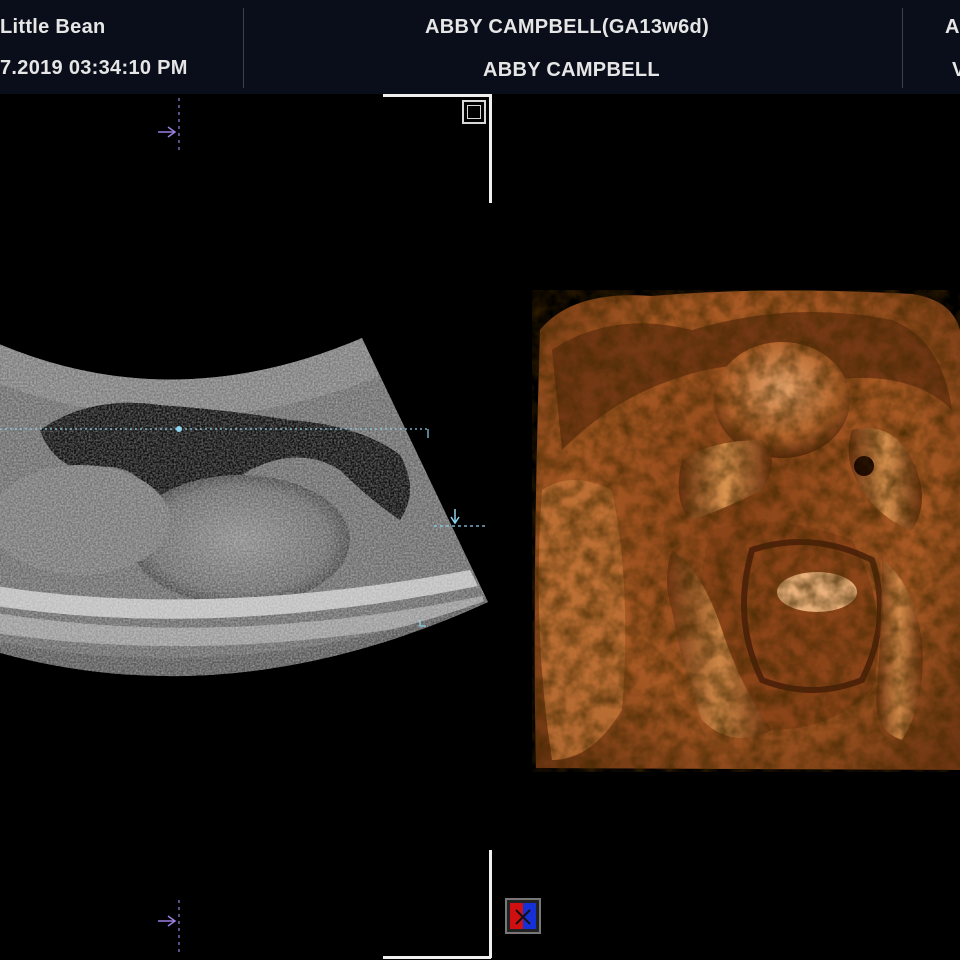 This screenshot has width=960, height=960. Describe the element at coordinates (179, 429) in the screenshot. I see `cursor-center-point` at that location.